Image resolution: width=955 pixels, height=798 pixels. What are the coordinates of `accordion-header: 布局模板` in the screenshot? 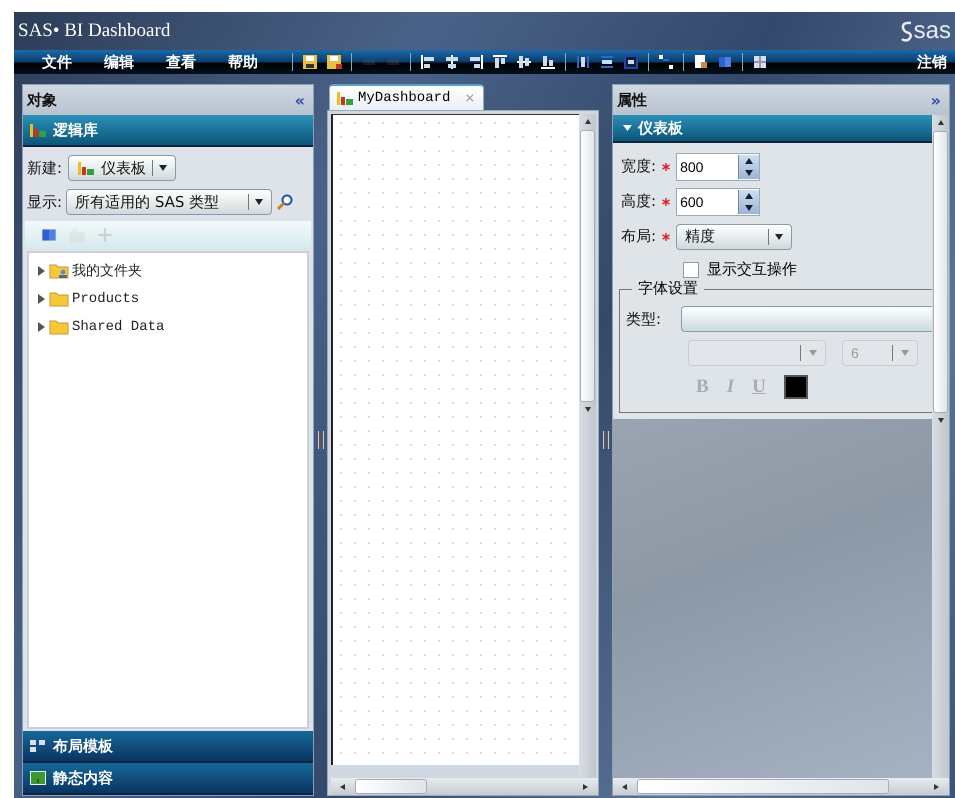 It's located at (168, 747).